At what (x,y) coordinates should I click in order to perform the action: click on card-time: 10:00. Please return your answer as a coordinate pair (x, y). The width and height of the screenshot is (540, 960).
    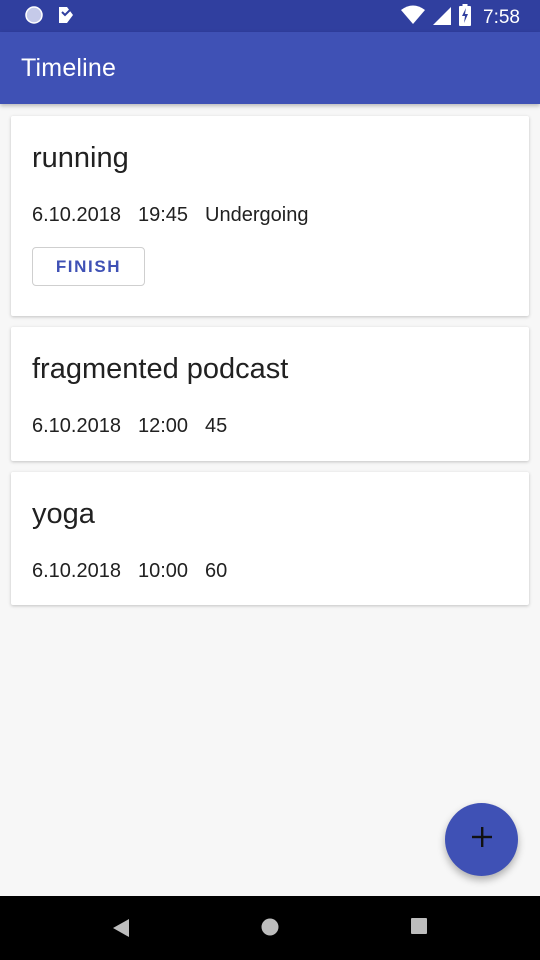
    Looking at the image, I should click on (163, 571).